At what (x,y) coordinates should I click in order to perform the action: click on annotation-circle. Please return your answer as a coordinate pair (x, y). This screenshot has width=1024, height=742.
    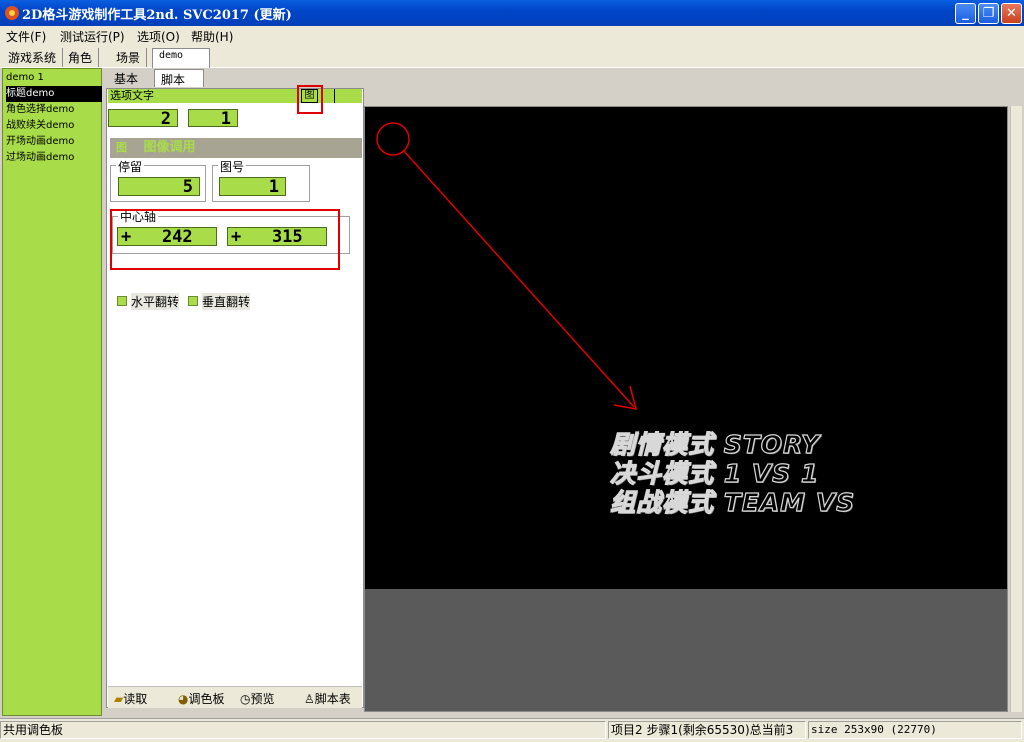
    Looking at the image, I should click on (393, 139).